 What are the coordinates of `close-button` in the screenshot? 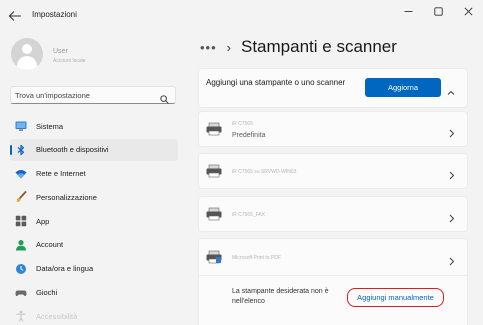 It's located at (468, 12).